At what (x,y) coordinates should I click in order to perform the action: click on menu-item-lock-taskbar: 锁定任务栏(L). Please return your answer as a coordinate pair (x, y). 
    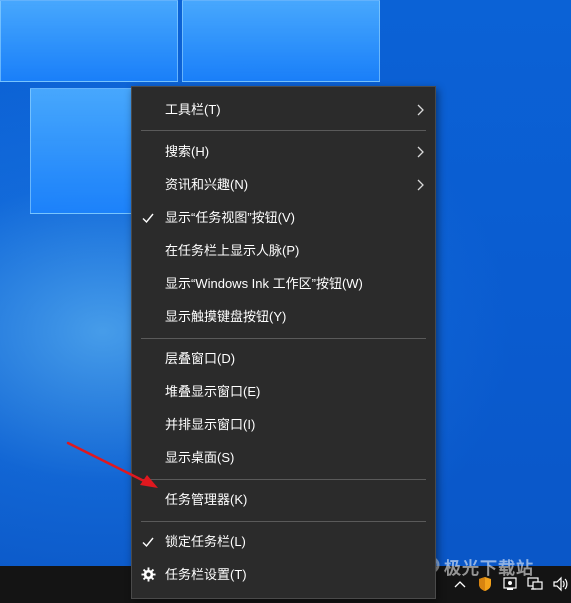
    Looking at the image, I should click on (283, 541).